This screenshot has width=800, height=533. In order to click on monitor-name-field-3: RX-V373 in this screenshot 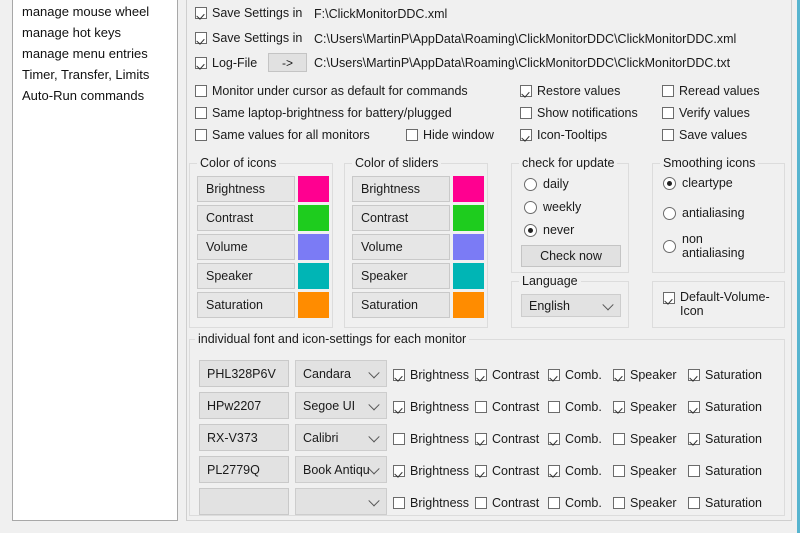, I will do `click(244, 437)`.